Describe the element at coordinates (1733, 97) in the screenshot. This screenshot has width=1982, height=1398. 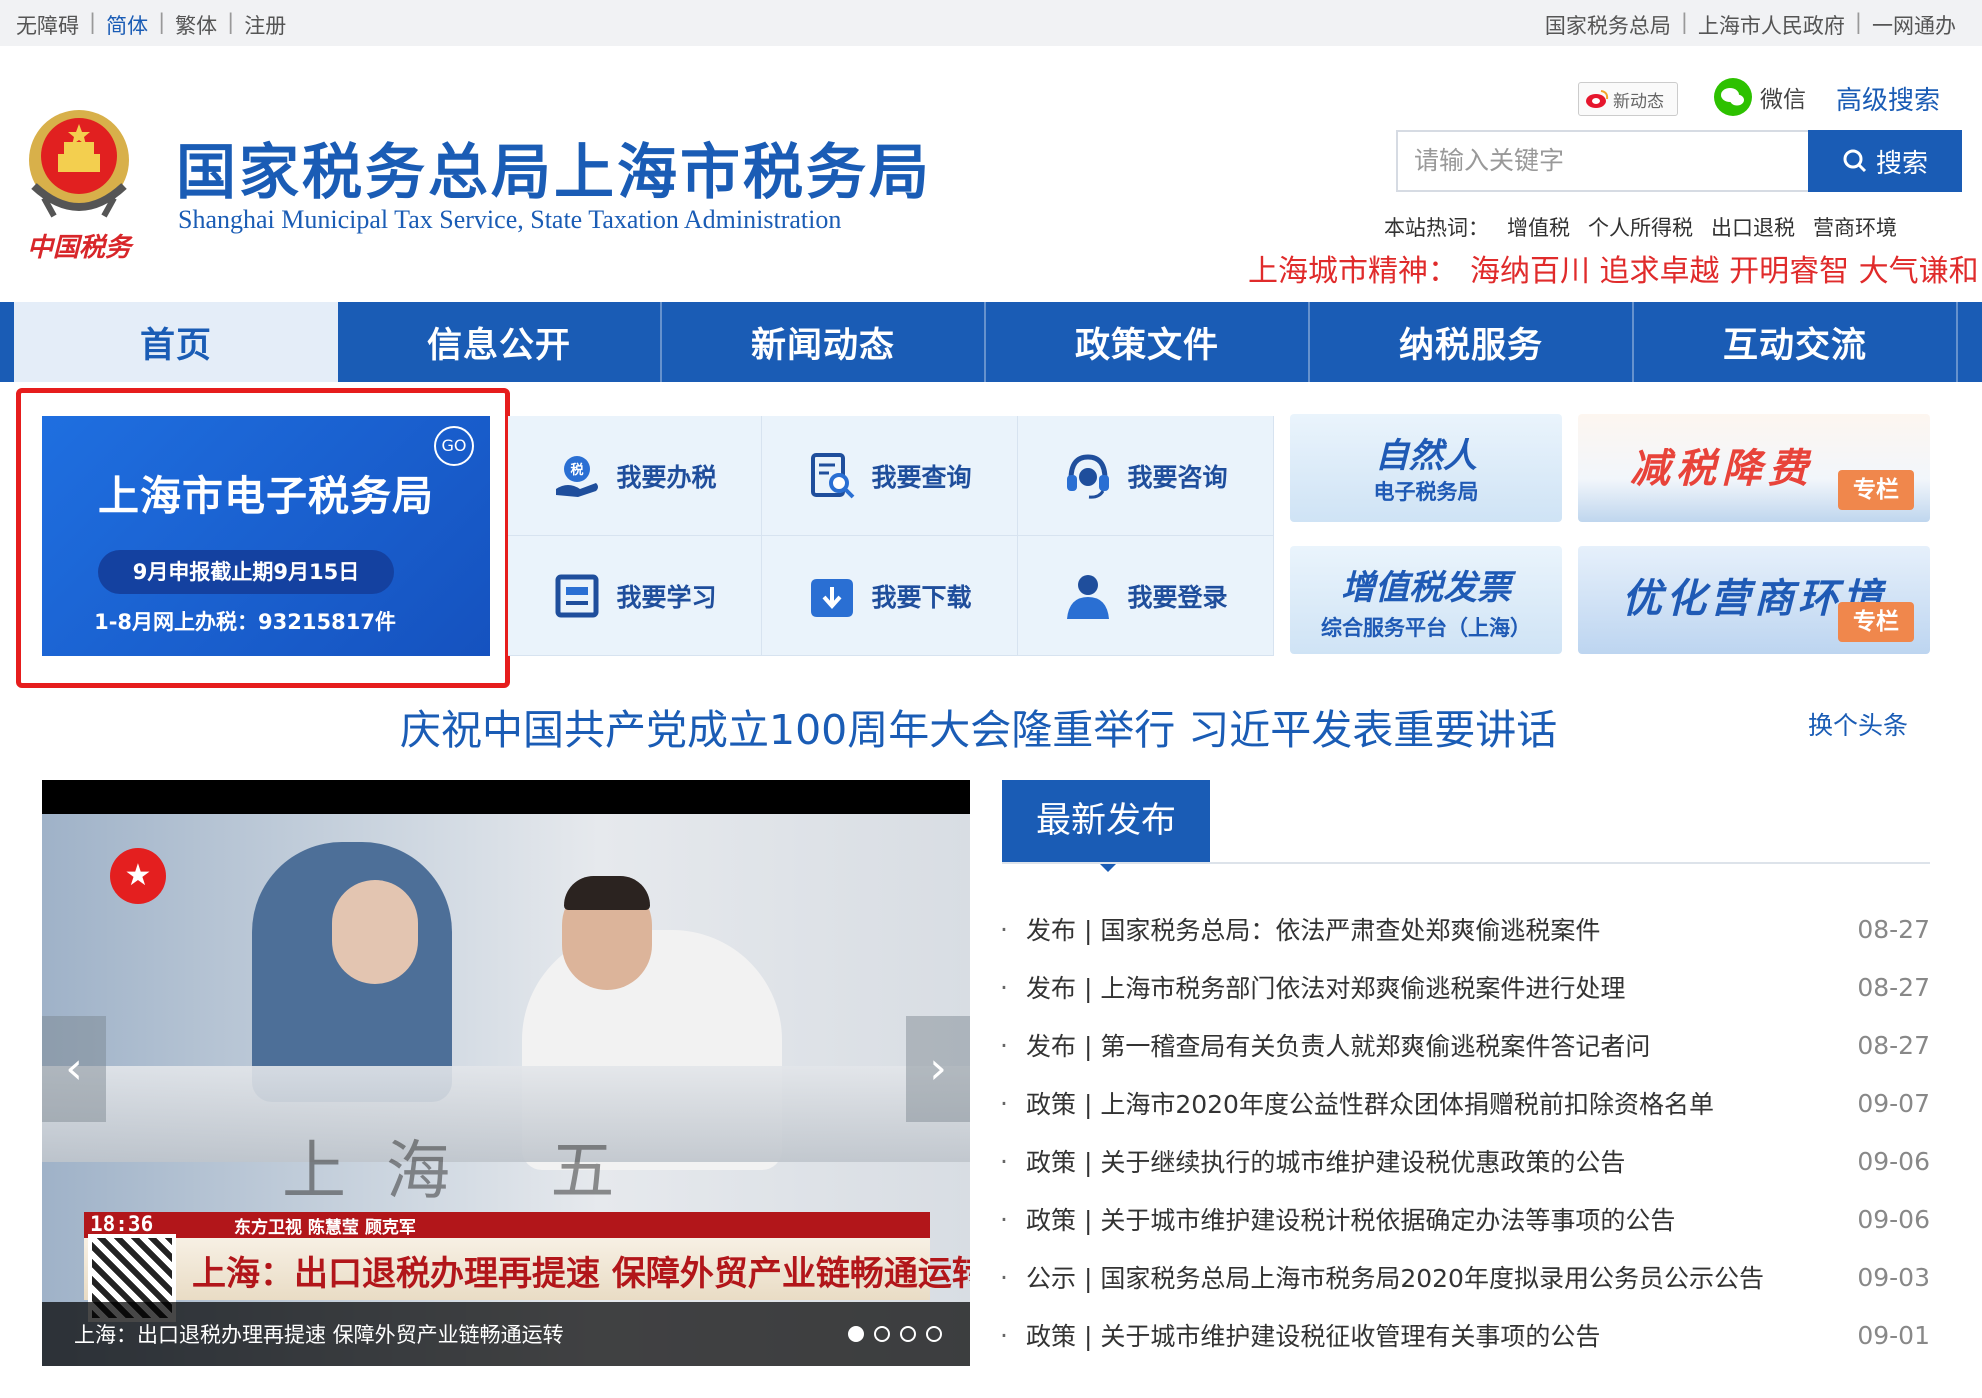
I see `wechat-icon` at that location.